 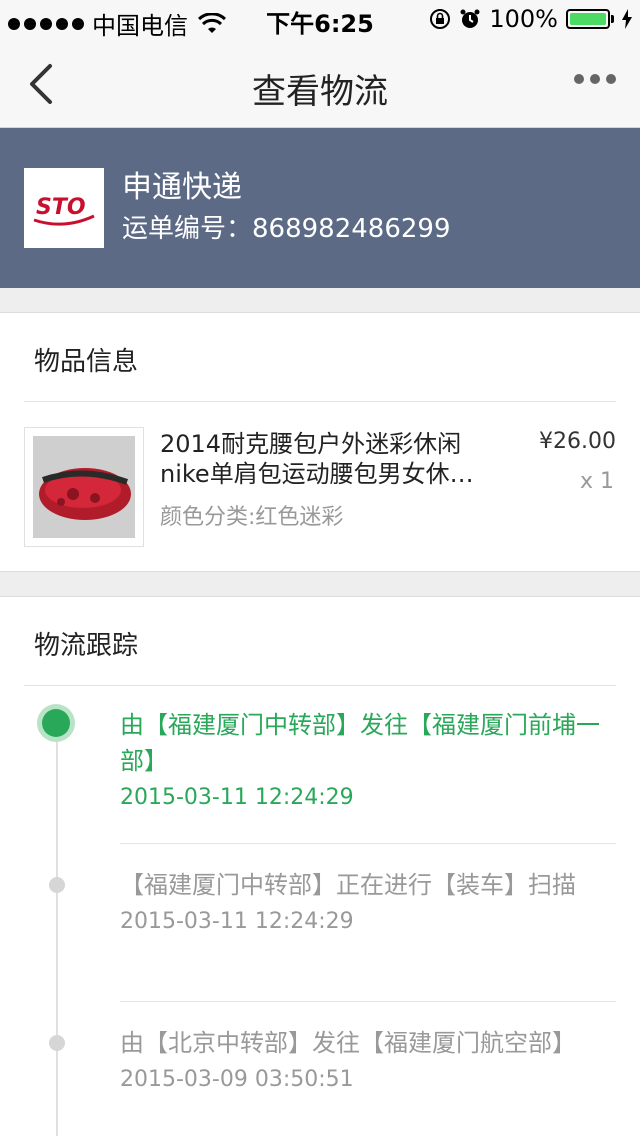 What do you see at coordinates (577, 441) in the screenshot?
I see `product-price: ¥26.00` at bounding box center [577, 441].